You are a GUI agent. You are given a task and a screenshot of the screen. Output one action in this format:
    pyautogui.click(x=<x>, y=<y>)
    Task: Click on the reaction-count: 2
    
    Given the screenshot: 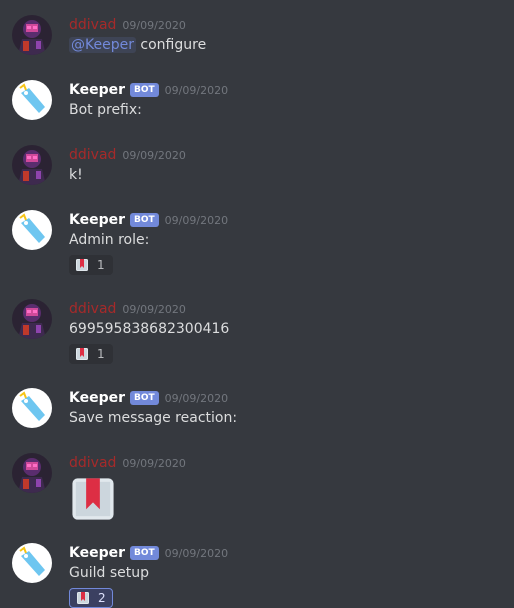 What is the action you would take?
    pyautogui.click(x=102, y=598)
    